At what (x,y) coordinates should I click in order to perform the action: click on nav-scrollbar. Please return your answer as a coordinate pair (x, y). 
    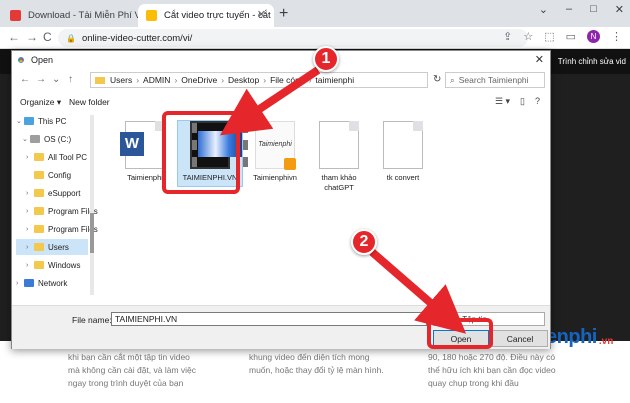
    Looking at the image, I should click on (92, 205).